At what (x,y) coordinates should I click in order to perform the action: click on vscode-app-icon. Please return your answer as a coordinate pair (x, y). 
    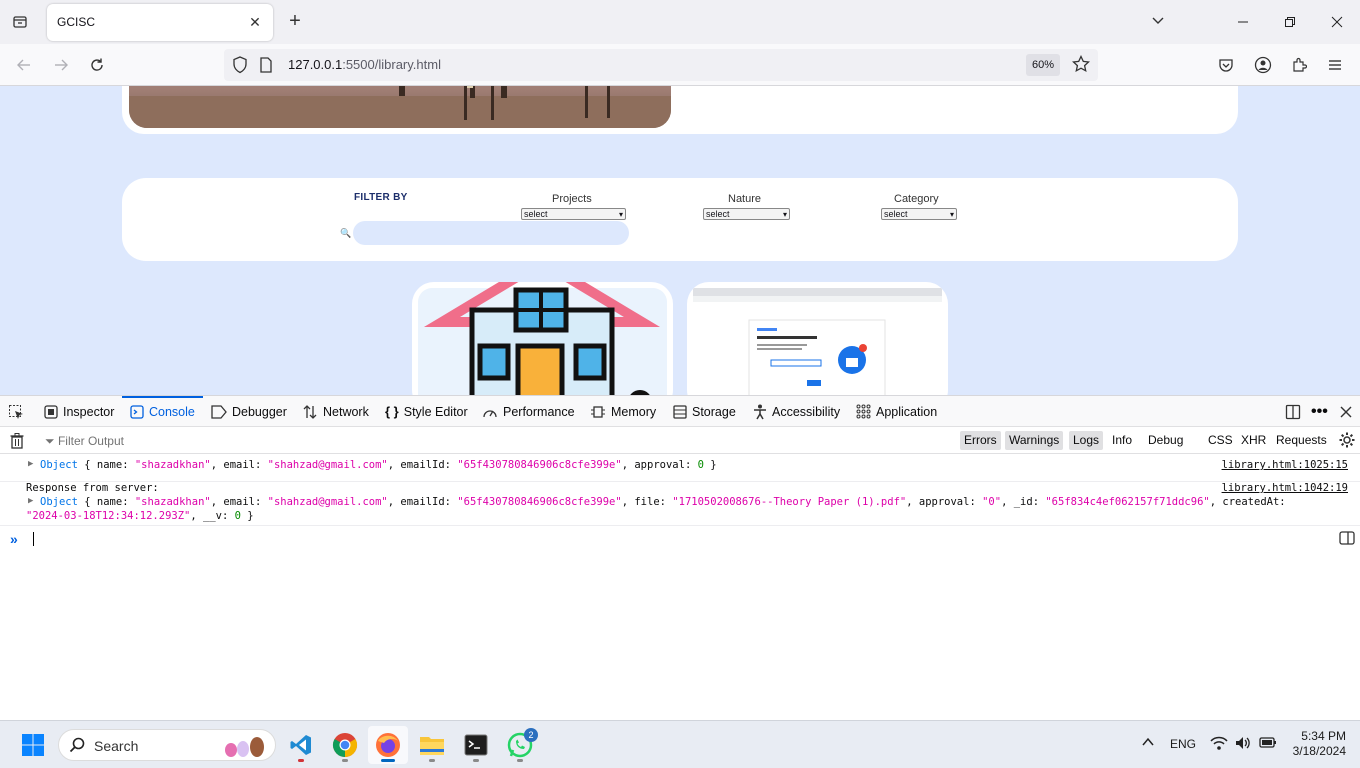
    Looking at the image, I should click on (301, 745).